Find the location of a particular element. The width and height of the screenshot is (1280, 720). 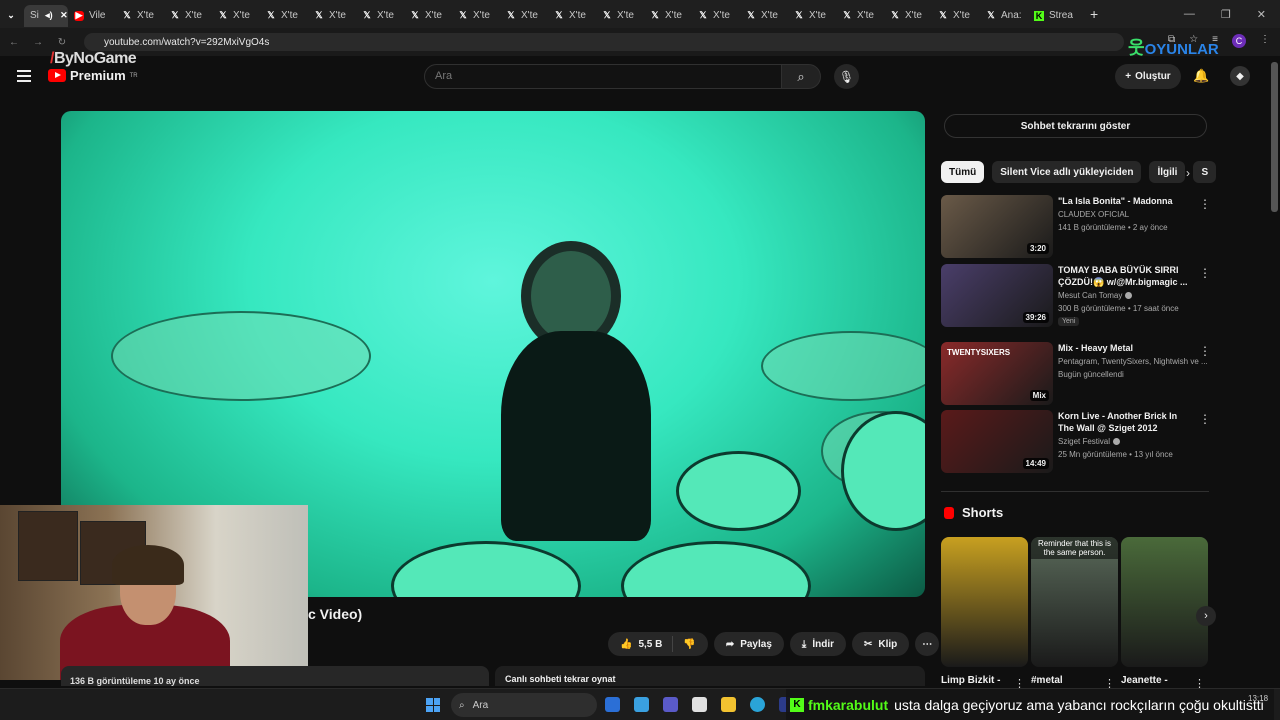

video-thumbnail: 14:49 is located at coordinates (997, 441).